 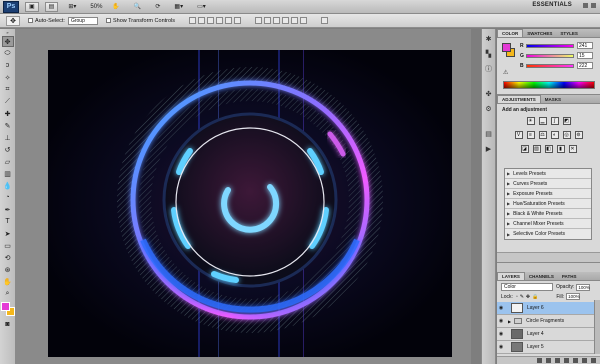 I want to click on actions-icon: ▶, so click(x=488, y=148).